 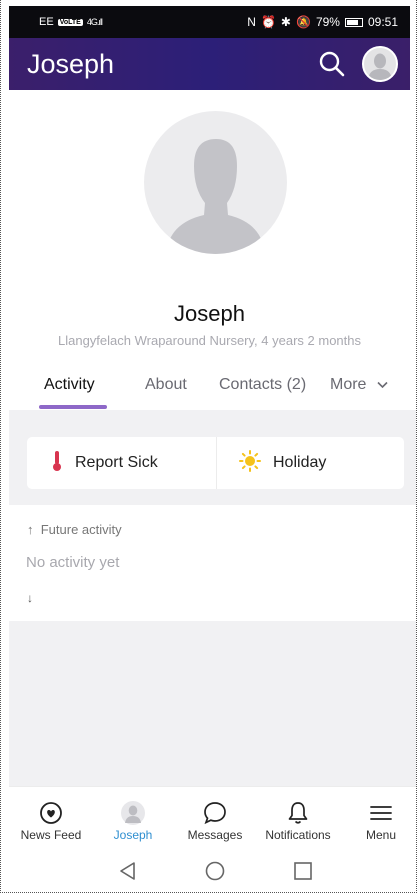 I want to click on holiday-button: Holiday, so click(x=310, y=463).